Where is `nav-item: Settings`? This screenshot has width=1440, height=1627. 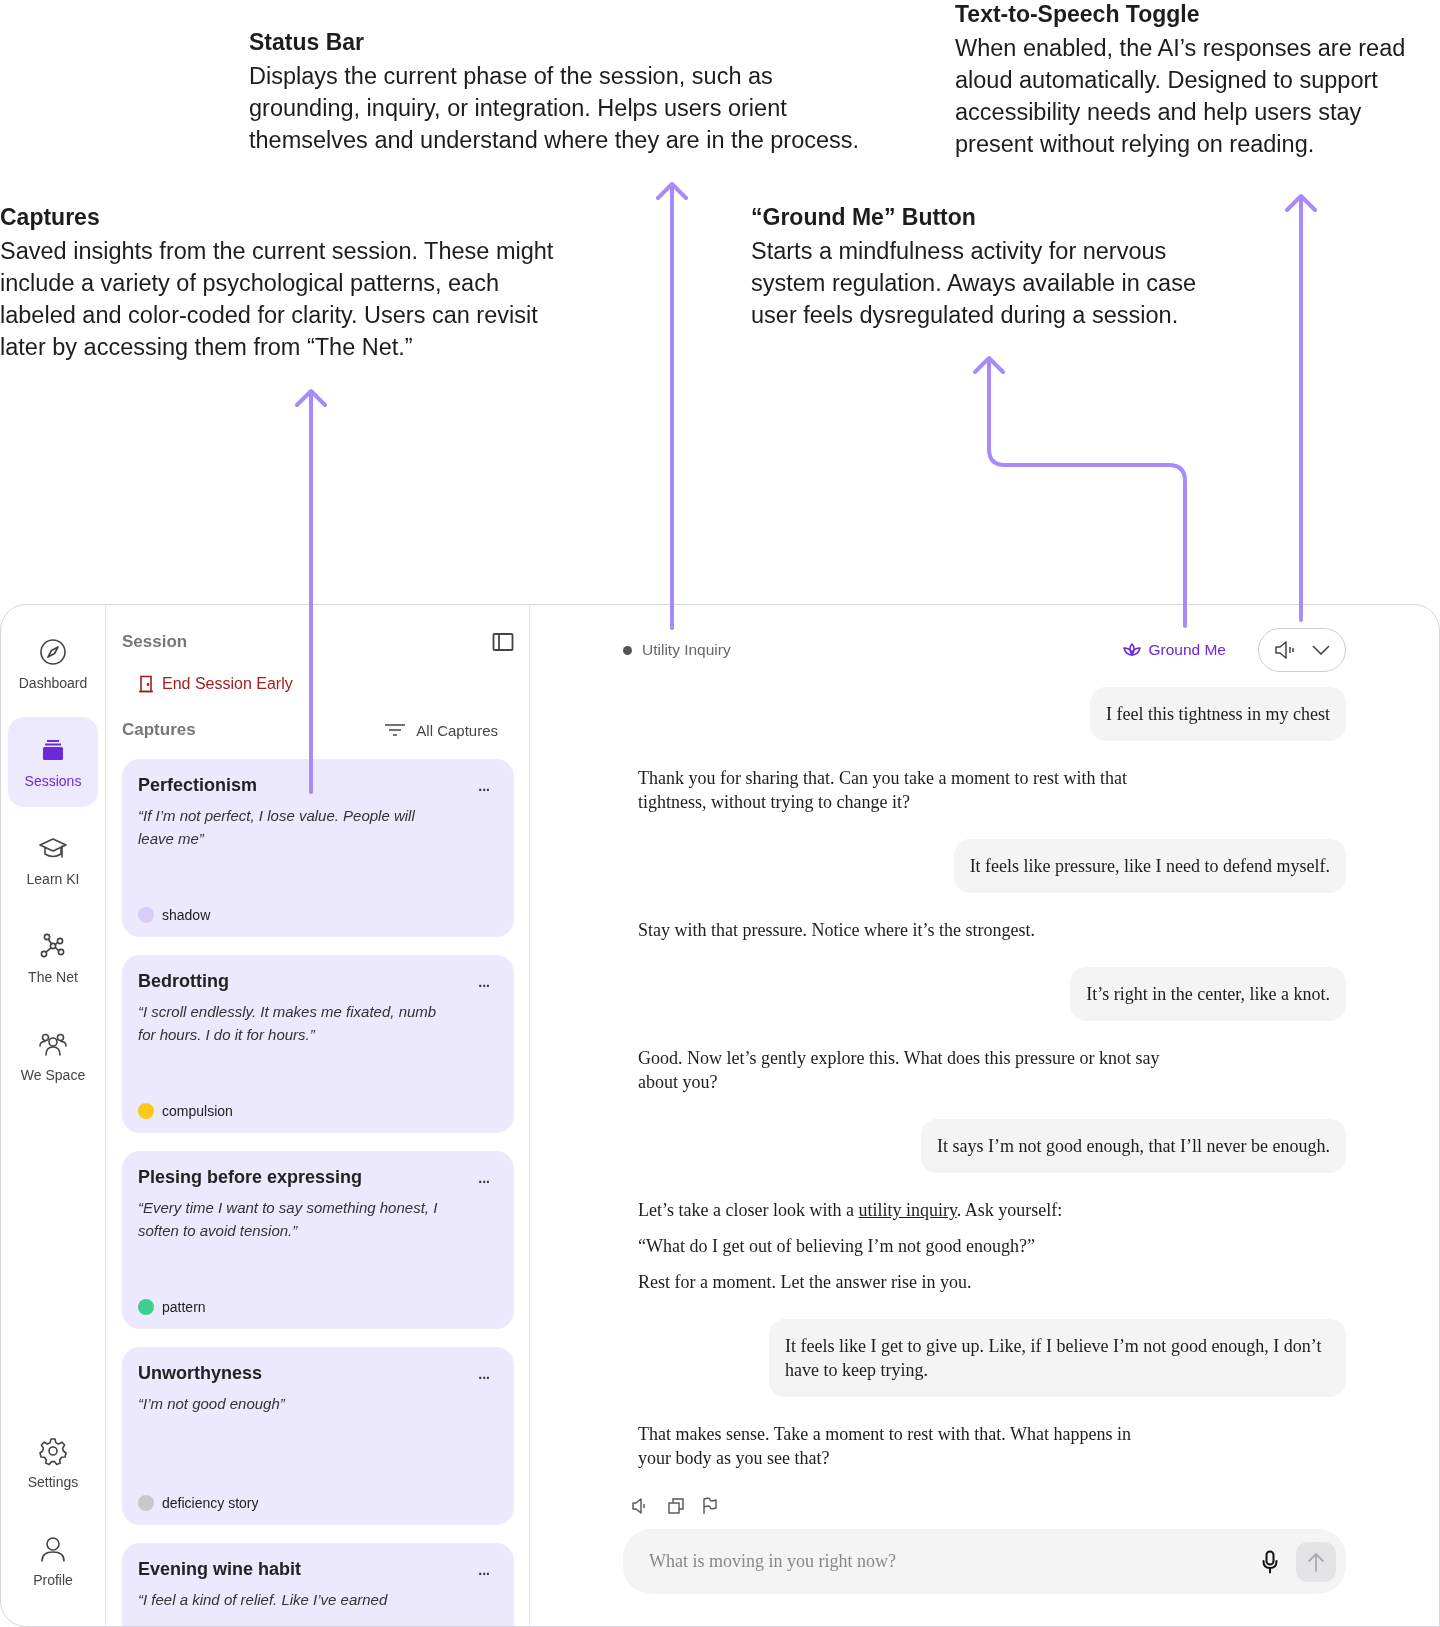
nav-item: Settings is located at coordinates (53, 1463).